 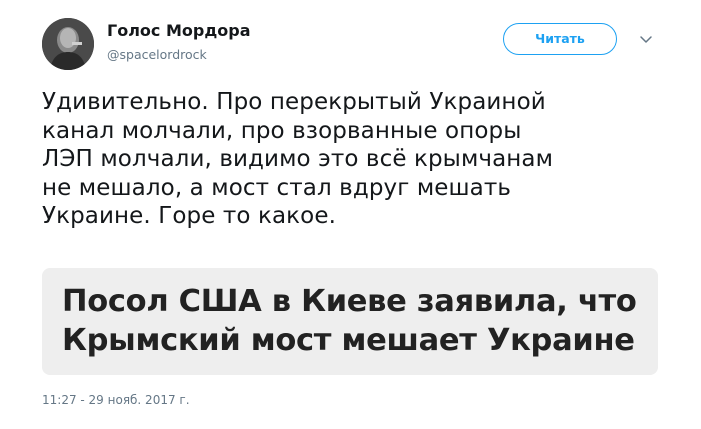 I want to click on media-headline-line: Крымский мост мешает Украине, so click(x=348, y=340).